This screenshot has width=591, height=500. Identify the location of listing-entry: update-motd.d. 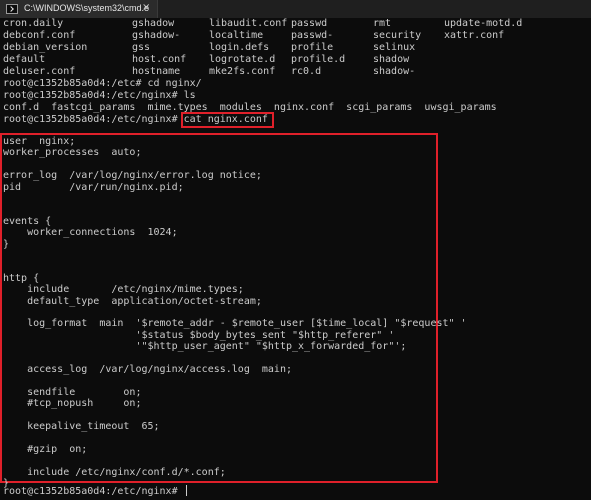
(483, 23).